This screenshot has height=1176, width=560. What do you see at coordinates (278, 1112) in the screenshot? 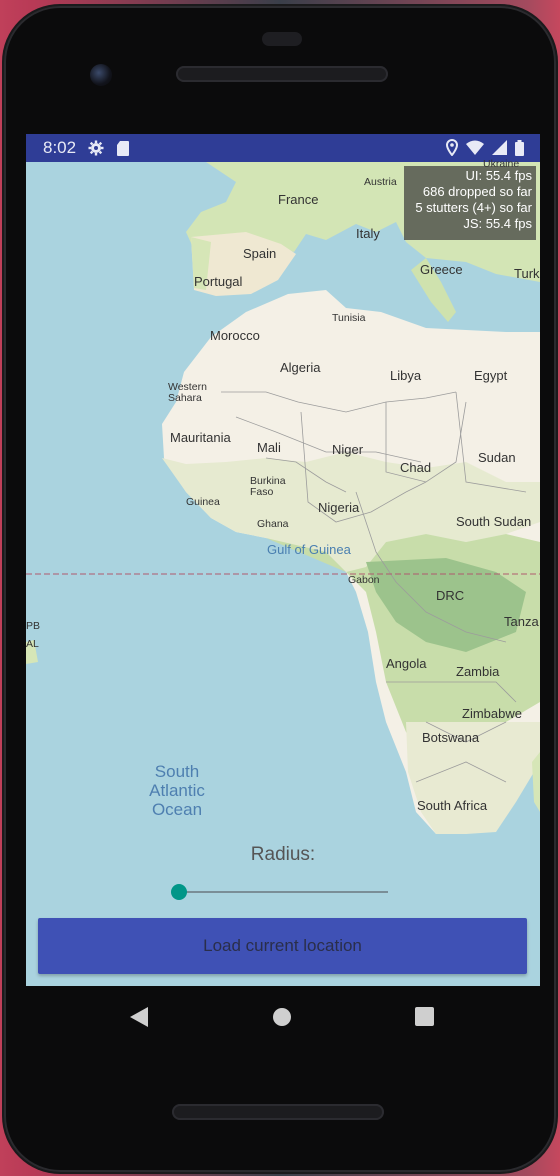
I see `bottom-speaker` at bounding box center [278, 1112].